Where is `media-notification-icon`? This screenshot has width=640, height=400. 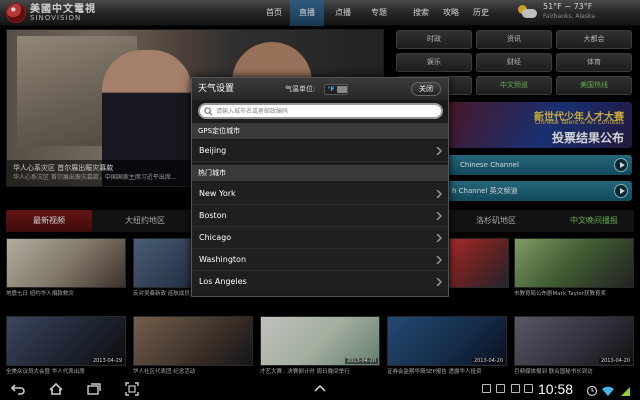 media-notification-icon is located at coordinates (528, 388).